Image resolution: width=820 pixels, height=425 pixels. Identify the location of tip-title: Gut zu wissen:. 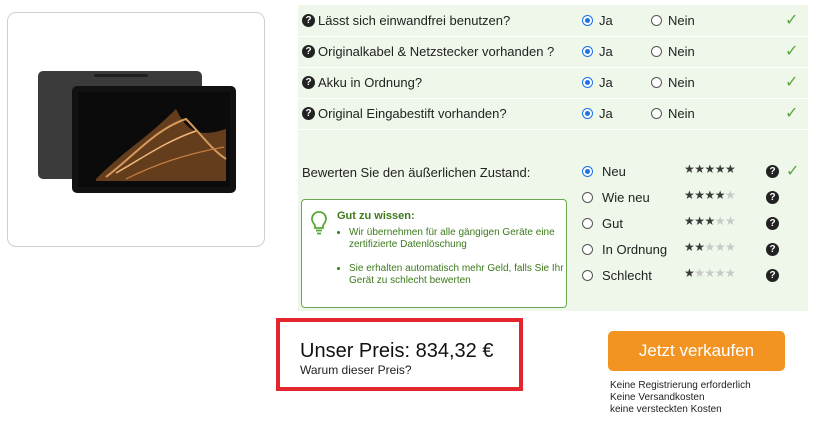
(376, 216).